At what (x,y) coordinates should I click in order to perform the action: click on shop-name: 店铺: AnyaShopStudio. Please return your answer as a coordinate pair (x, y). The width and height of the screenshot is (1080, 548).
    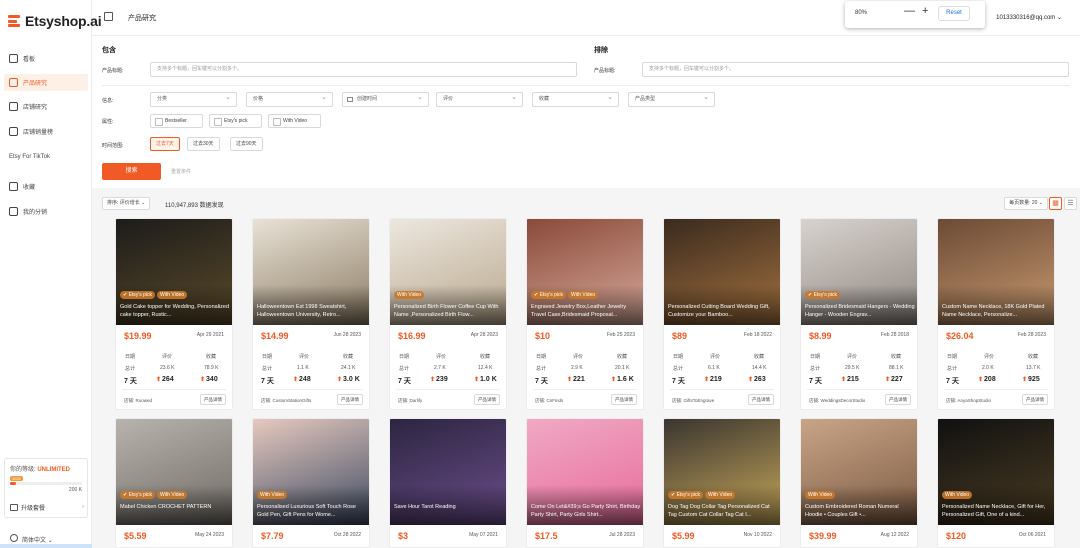
    Looking at the image, I should click on (968, 401).